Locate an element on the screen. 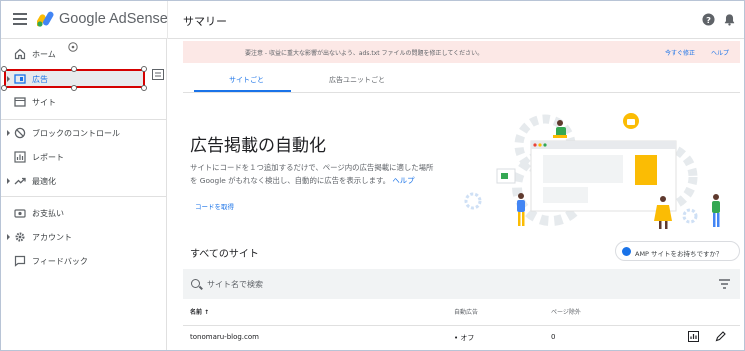 The height and width of the screenshot is (351, 745). page-title: サマリー is located at coordinates (205, 21).